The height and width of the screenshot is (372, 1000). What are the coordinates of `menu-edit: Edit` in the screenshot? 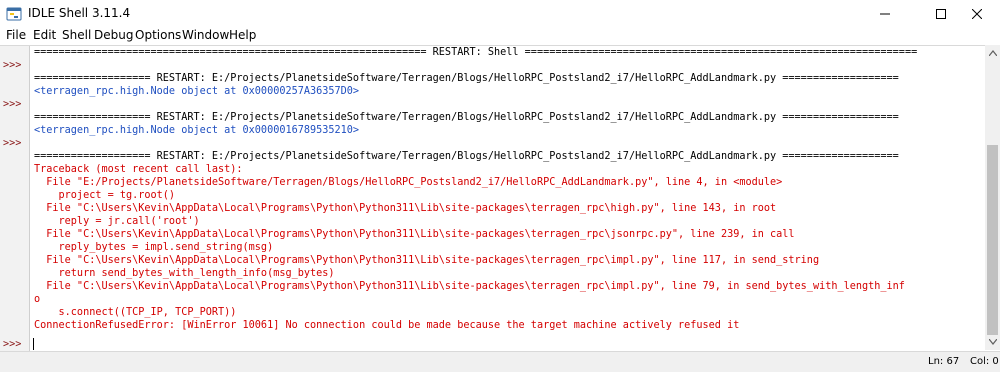 It's located at (44, 35).